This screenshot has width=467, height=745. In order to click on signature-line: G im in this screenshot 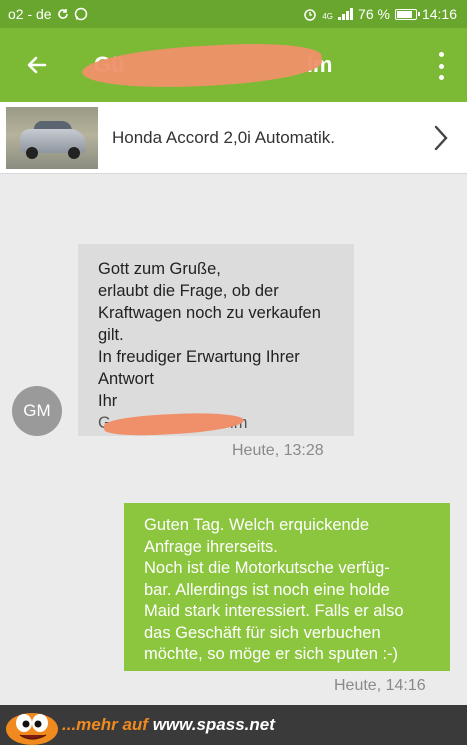, I will do `click(216, 424)`.